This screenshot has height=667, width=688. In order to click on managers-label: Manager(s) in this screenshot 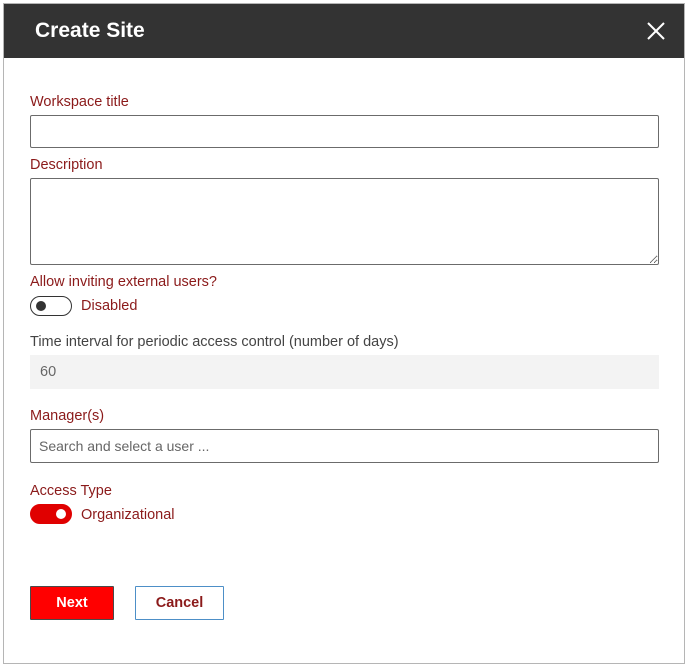, I will do `click(67, 416)`.